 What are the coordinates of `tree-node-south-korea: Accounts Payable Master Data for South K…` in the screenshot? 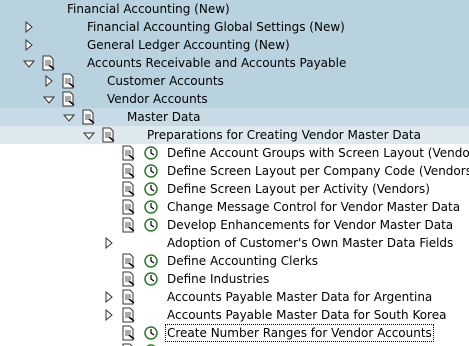 It's located at (234, 315).